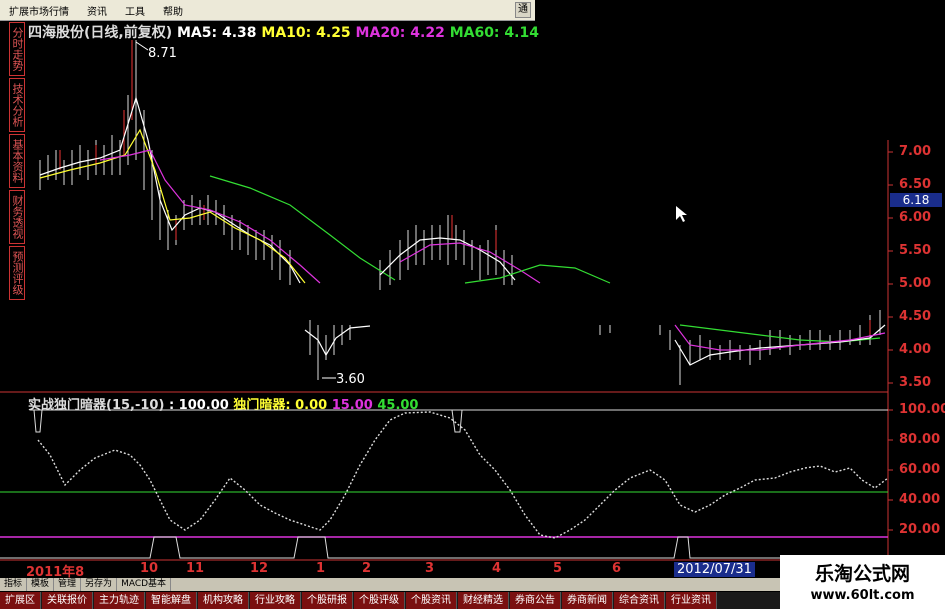 This screenshot has width=945, height=609. I want to click on low-price-label: 3.60, so click(350, 379).